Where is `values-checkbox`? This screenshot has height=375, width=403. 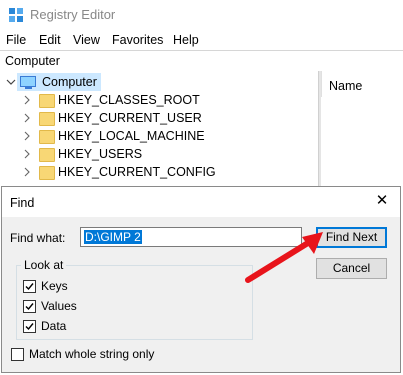
values-checkbox is located at coordinates (29, 306).